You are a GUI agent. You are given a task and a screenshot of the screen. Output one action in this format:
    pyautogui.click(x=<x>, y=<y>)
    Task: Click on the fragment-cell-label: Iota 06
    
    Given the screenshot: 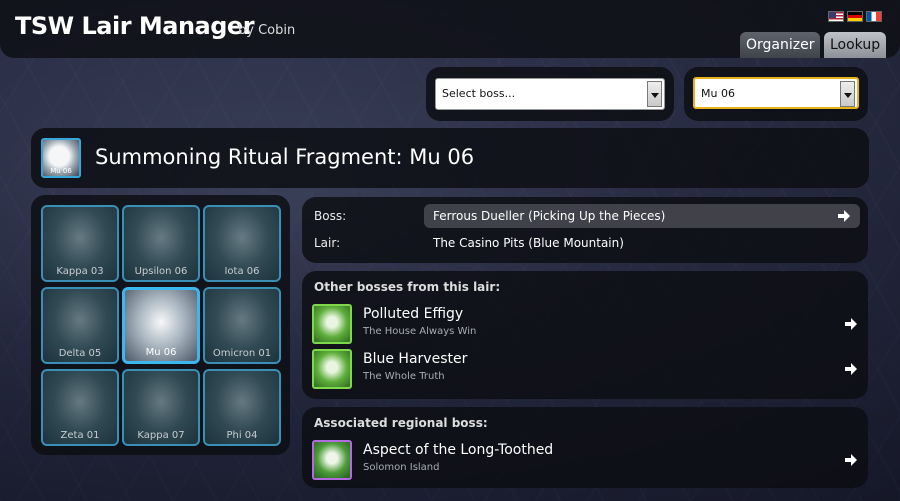 What is the action you would take?
    pyautogui.click(x=242, y=271)
    